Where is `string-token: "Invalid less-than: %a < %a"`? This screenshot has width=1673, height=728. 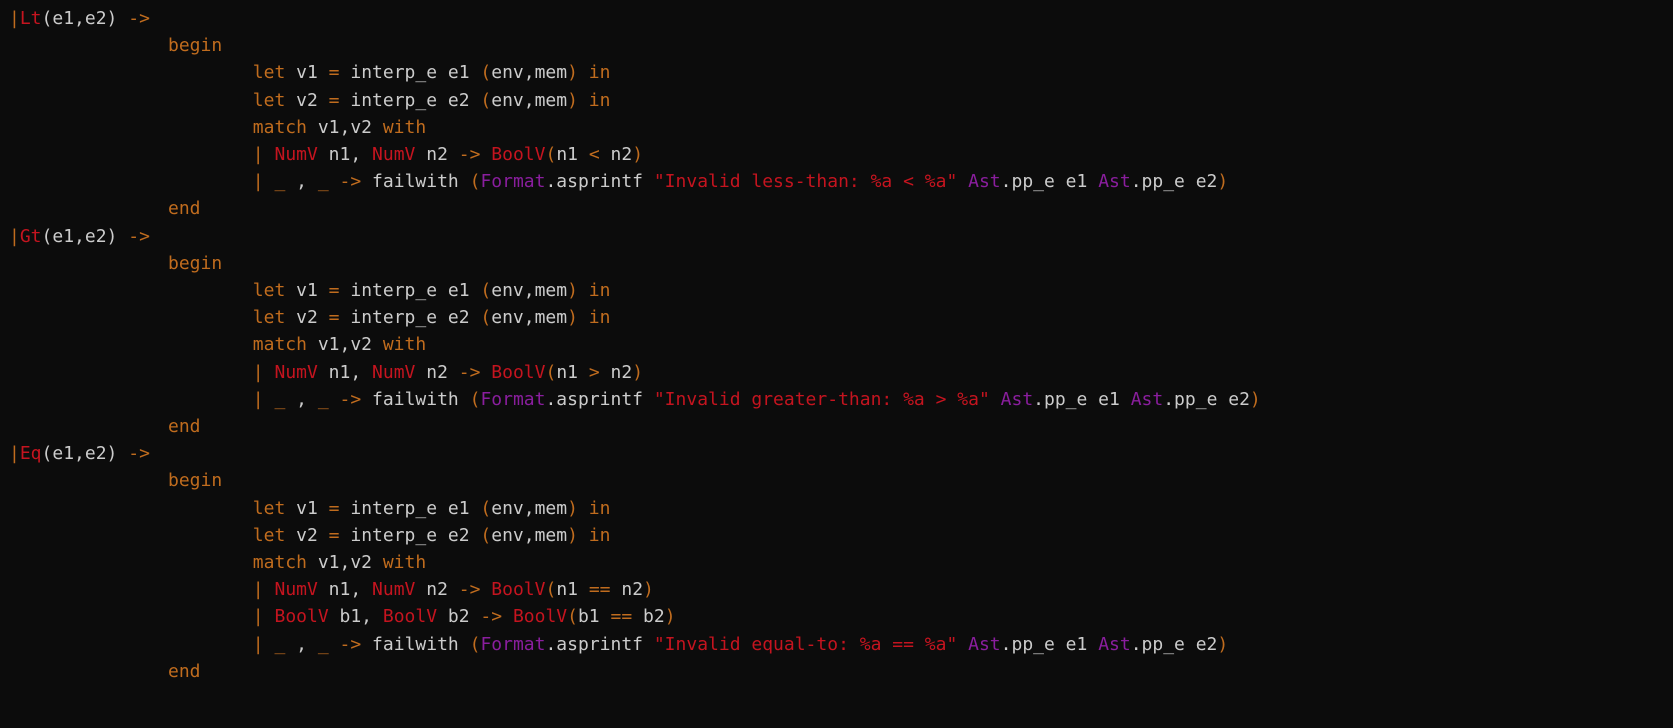
string-token: "Invalid less-than: %a < %a" is located at coordinates (805, 182).